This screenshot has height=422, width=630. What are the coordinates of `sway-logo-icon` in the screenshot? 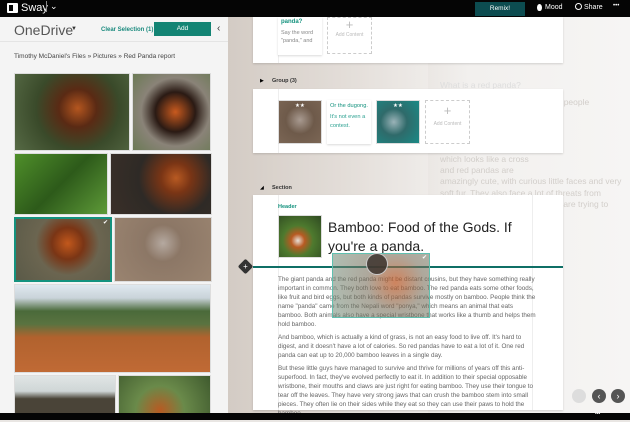 It's located at (12, 8).